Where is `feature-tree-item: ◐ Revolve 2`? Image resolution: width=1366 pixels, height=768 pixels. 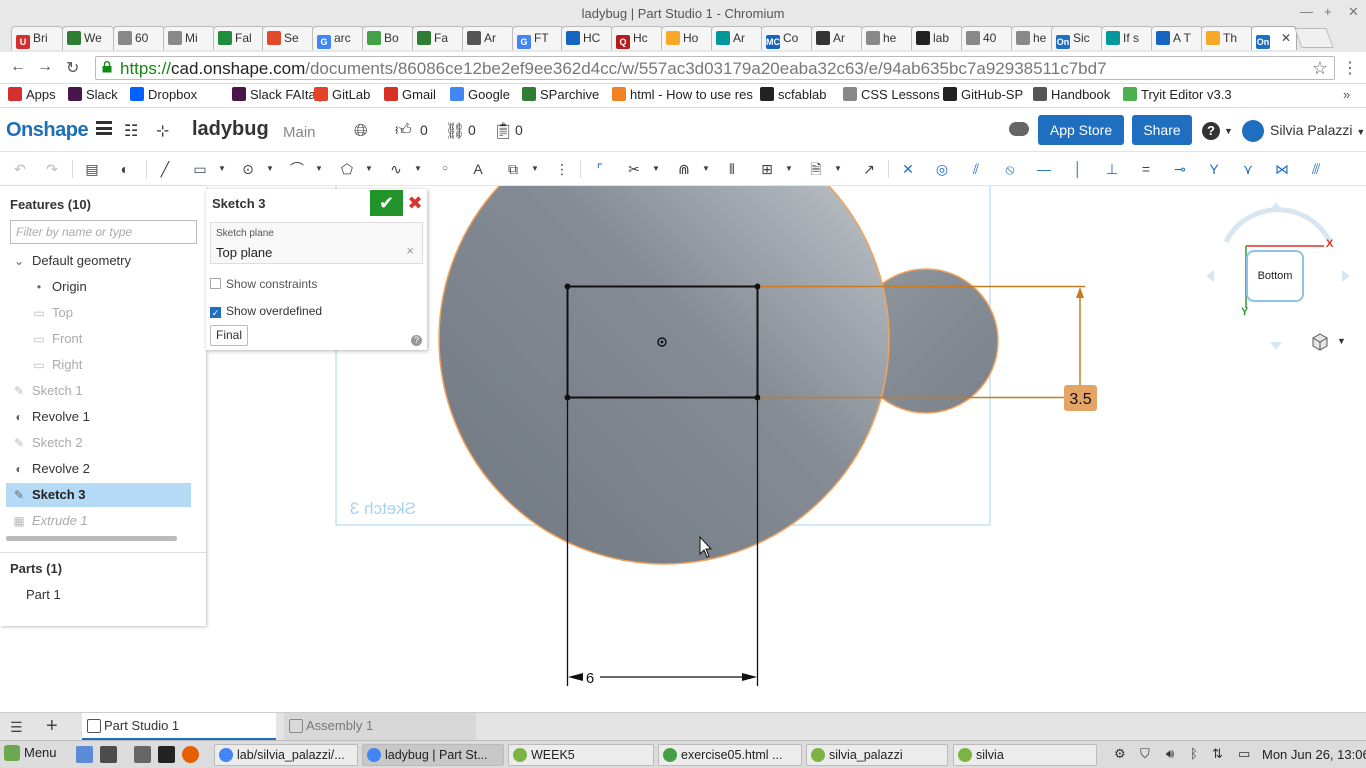
feature-tree-item: ◐ Revolve 2 is located at coordinates (98, 469).